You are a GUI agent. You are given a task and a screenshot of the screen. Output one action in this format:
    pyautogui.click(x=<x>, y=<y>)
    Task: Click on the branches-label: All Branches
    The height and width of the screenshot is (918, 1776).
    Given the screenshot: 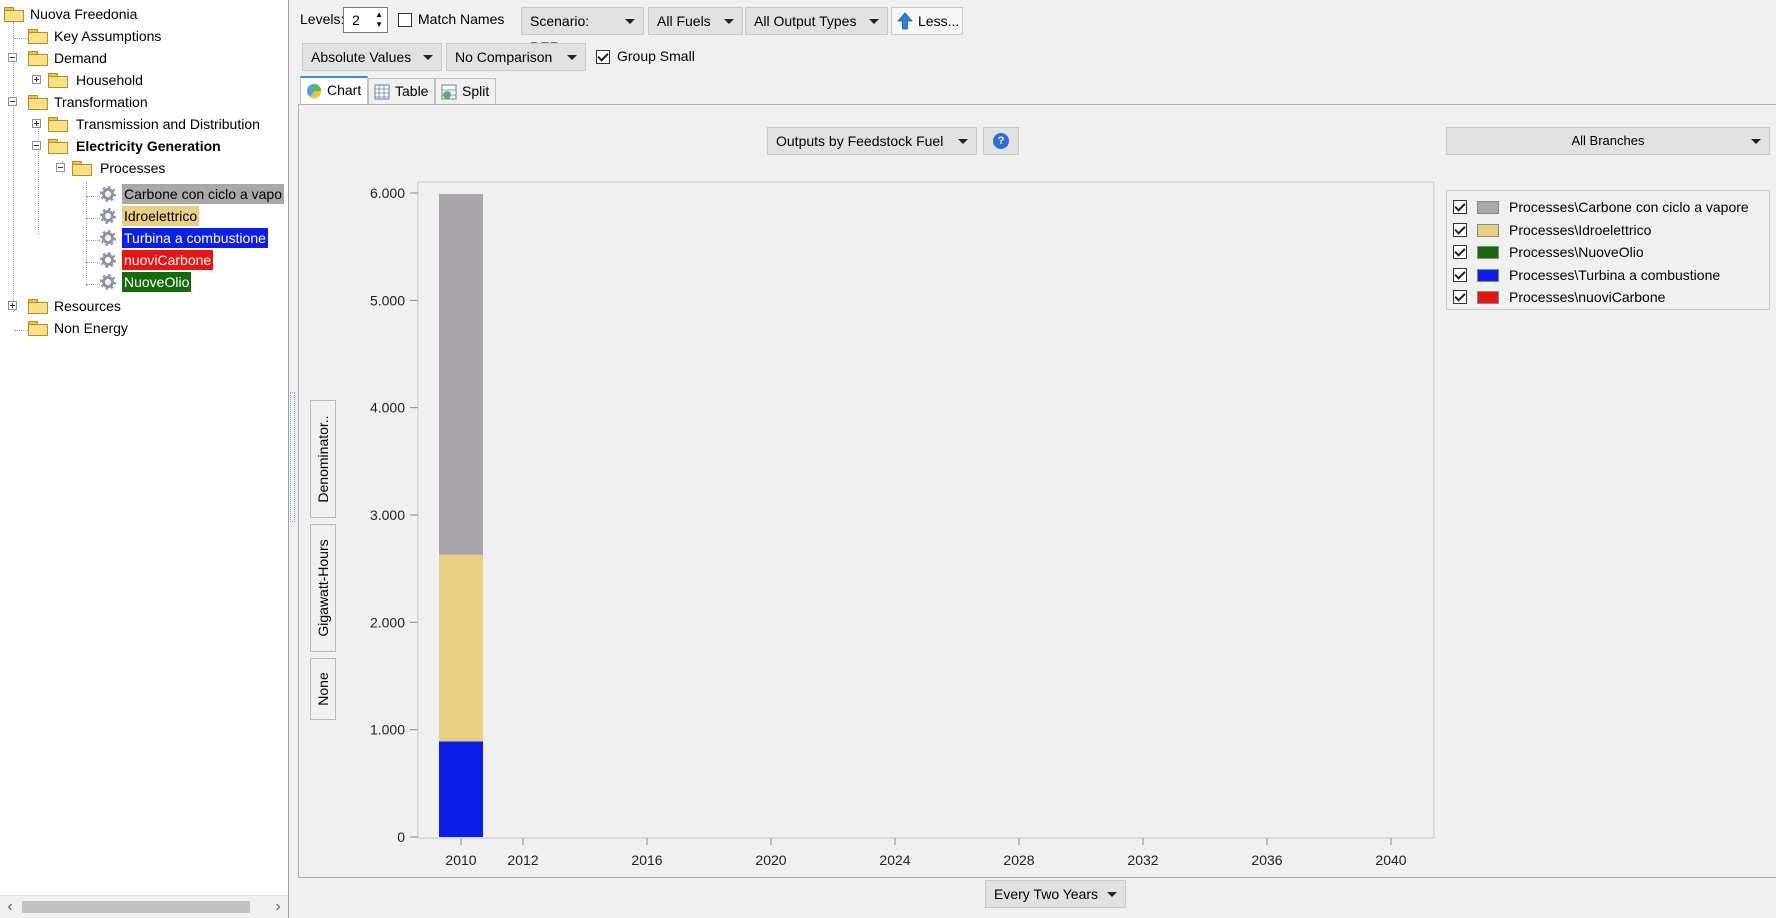 What is the action you would take?
    pyautogui.click(x=1608, y=140)
    